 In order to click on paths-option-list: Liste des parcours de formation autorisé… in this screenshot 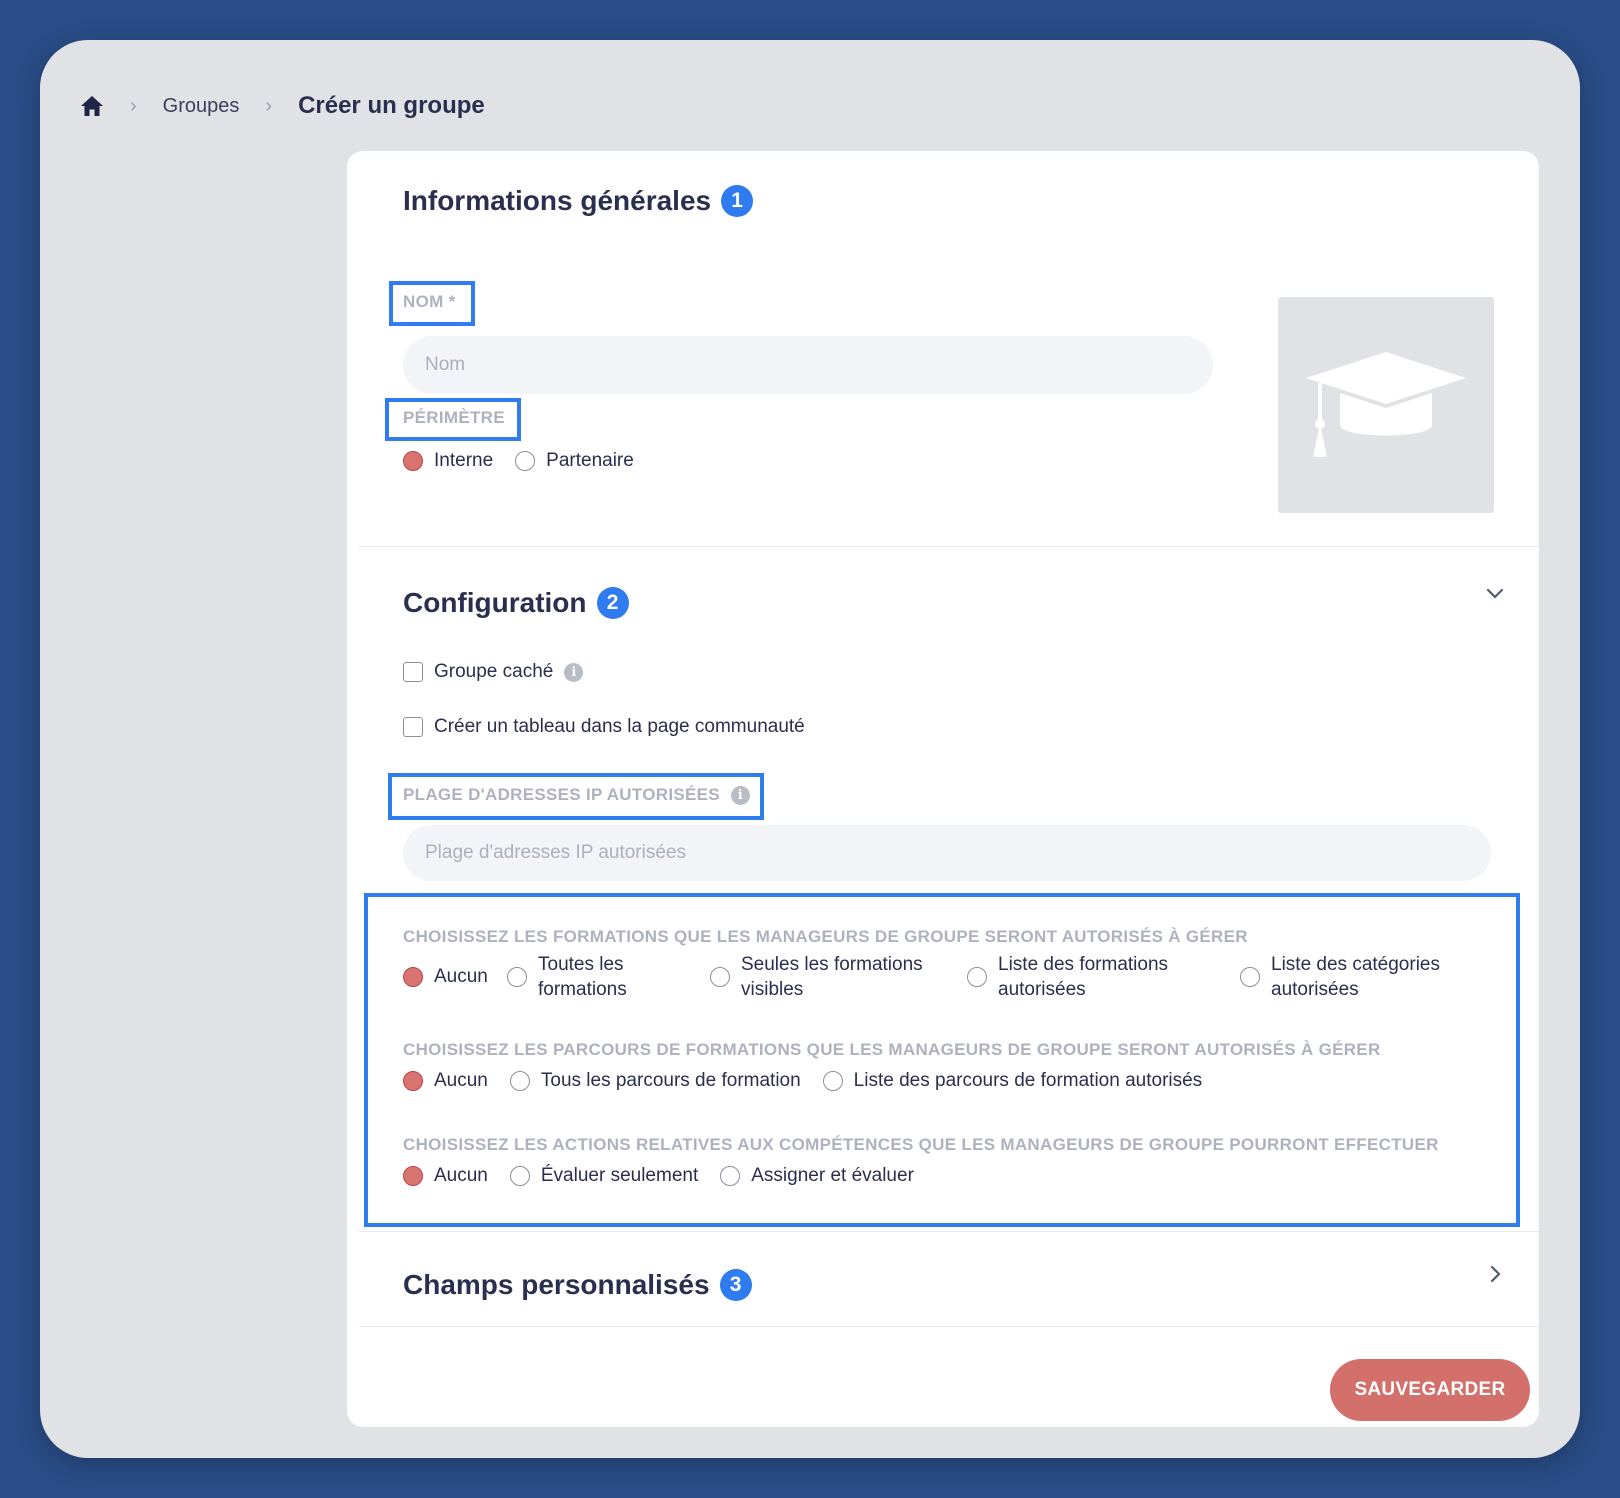, I will do `click(1012, 1080)`.